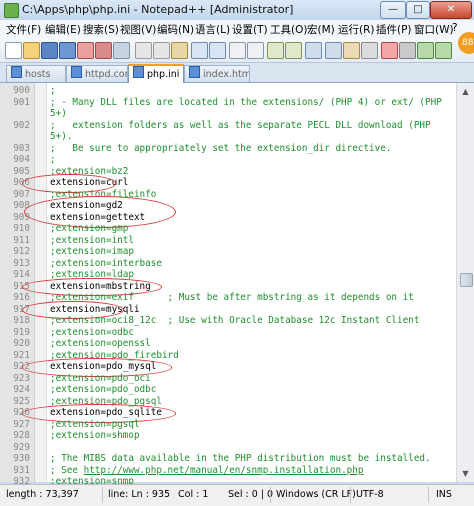 The height and width of the screenshot is (506, 474). I want to click on tab-httpd-conf: httpd.conf, so click(97, 73).